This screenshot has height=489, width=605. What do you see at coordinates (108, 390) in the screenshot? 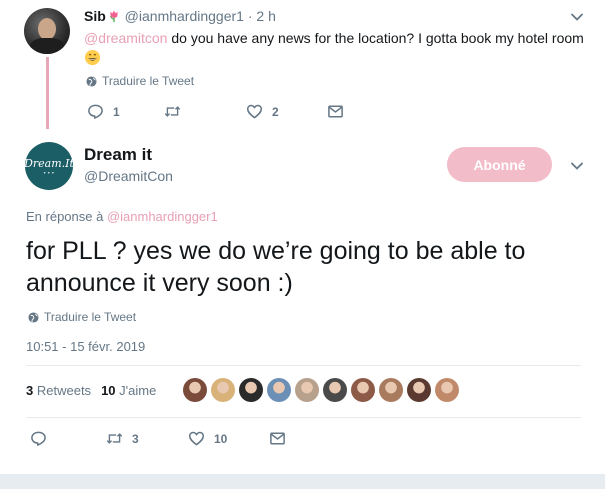
I see `likes-count: 10` at bounding box center [108, 390].